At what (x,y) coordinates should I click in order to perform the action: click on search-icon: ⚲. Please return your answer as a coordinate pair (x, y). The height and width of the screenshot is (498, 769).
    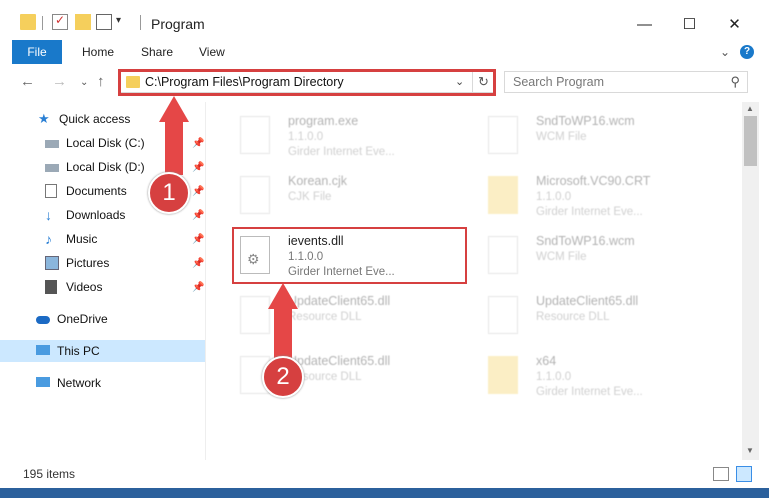
    Looking at the image, I should click on (735, 82).